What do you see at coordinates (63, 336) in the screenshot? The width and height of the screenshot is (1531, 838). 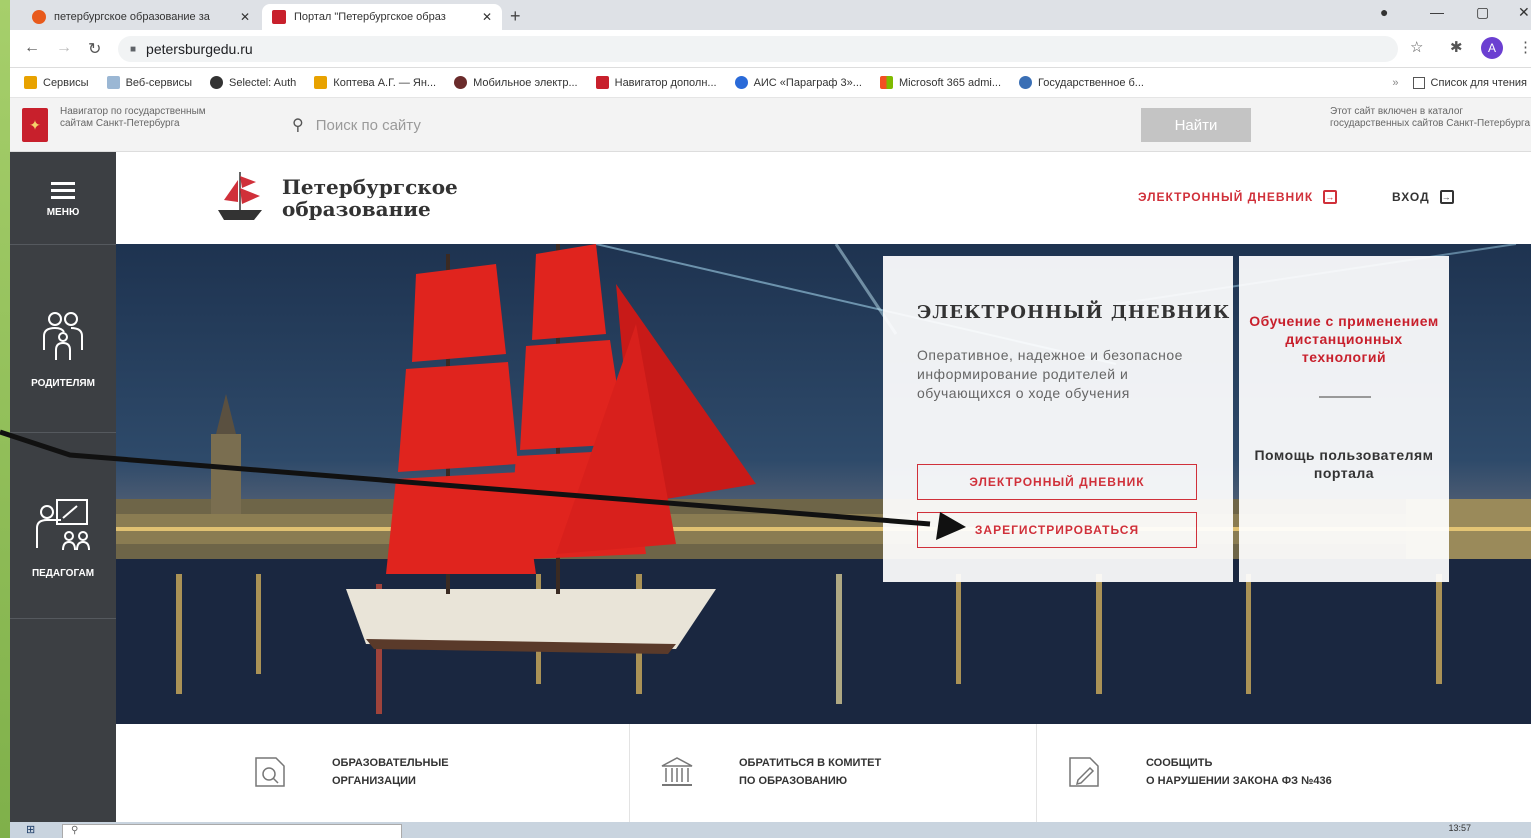 I see `parents-icon` at bounding box center [63, 336].